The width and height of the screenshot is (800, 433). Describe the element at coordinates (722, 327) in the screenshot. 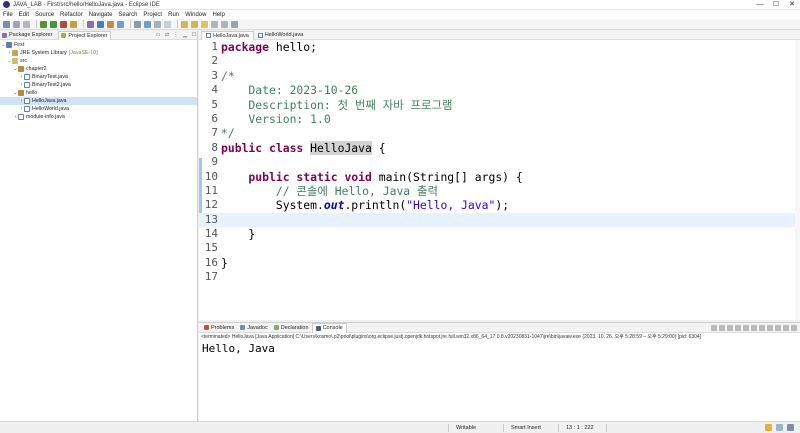

I see `remove-launch-icon` at that location.